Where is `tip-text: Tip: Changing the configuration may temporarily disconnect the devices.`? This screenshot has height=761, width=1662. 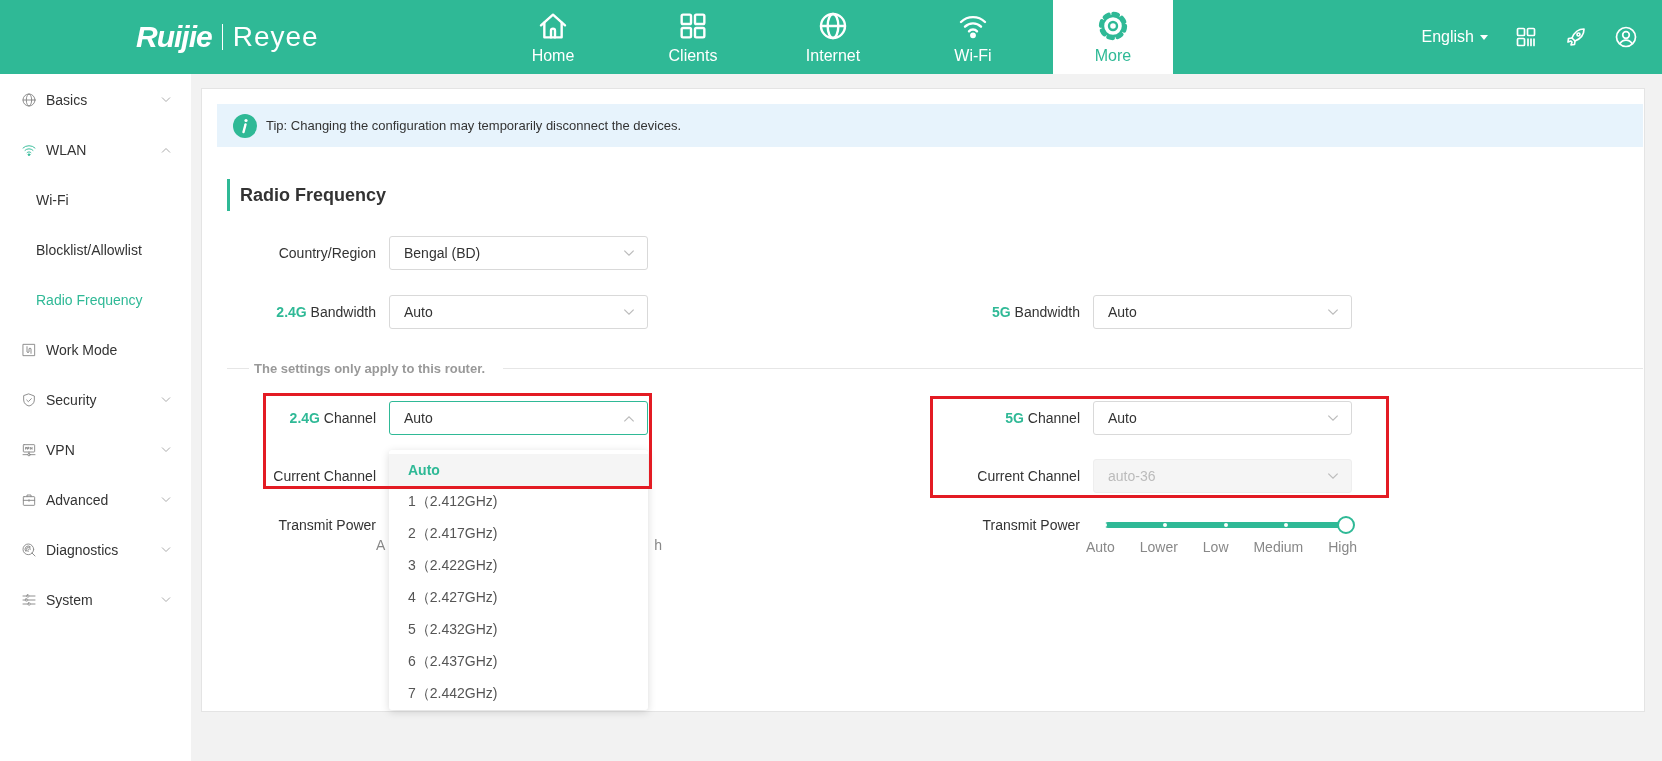
tip-text: Tip: Changing the configuration may temporarily disconnect the devices. is located at coordinates (474, 125).